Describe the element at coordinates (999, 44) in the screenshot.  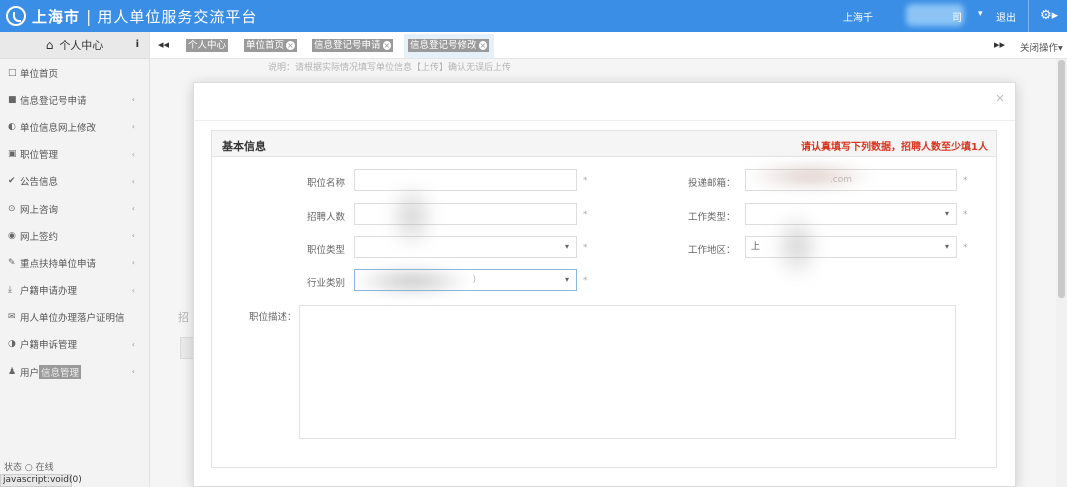
I see `tab-scroll-right-icon: ▸▸` at that location.